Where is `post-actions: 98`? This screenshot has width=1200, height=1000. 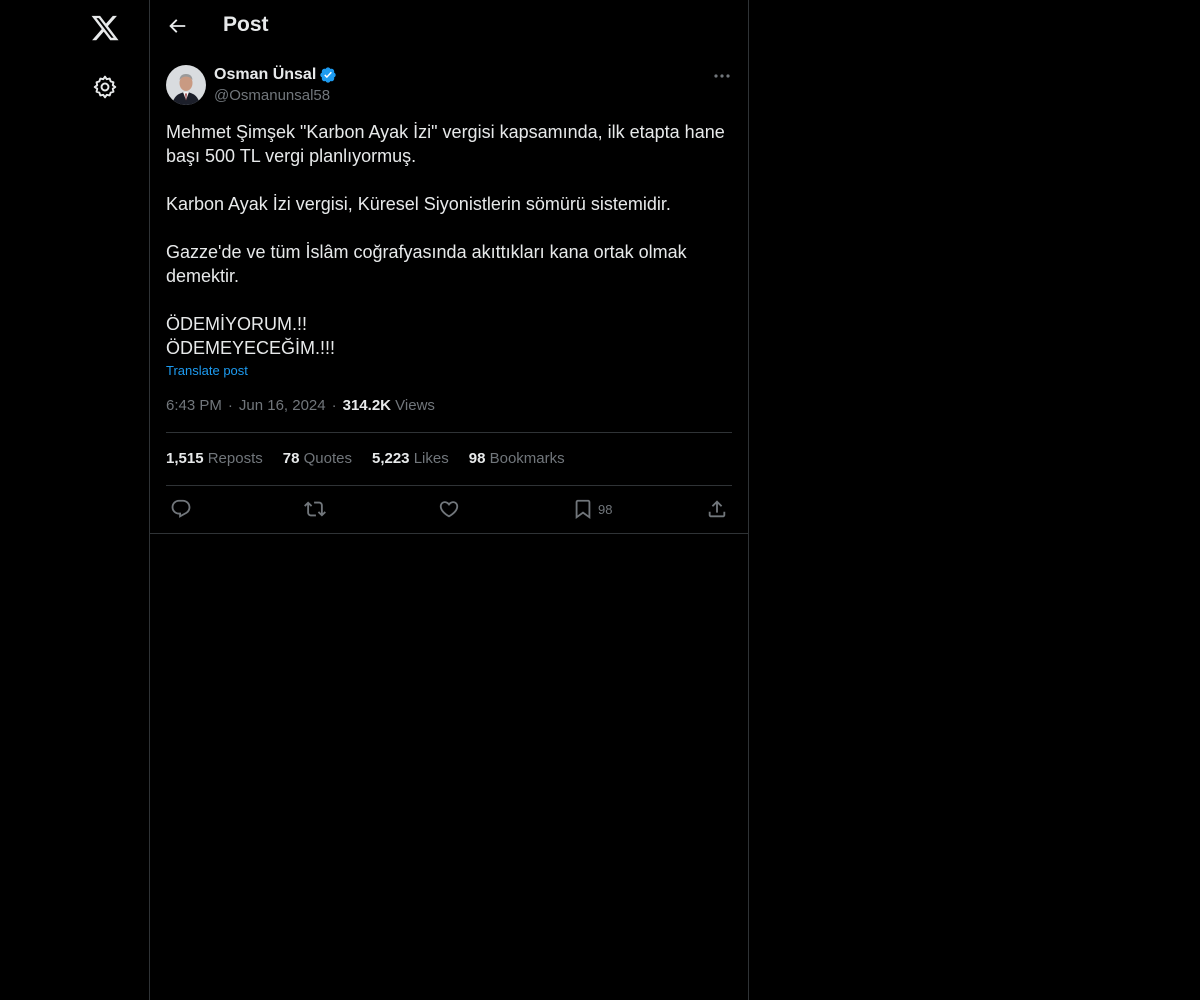 post-actions: 98 is located at coordinates (449, 509).